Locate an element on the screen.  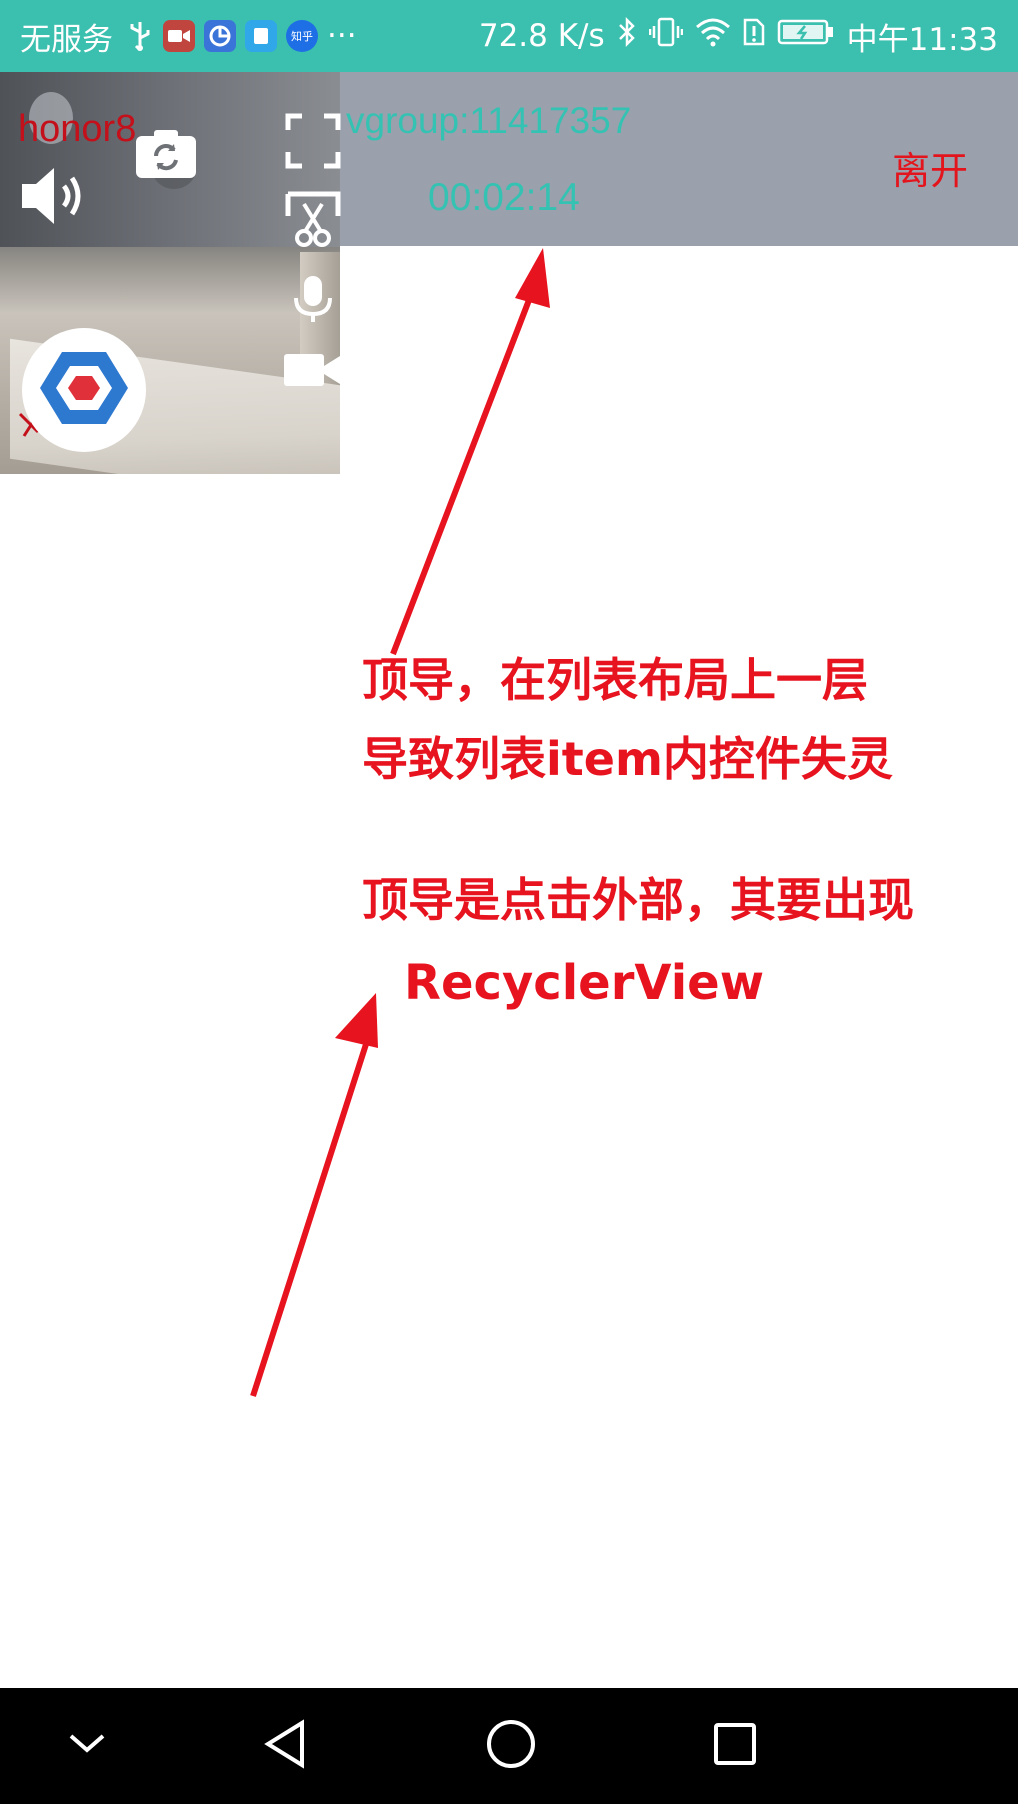
nav-hide-button is located at coordinates (87, 1746).